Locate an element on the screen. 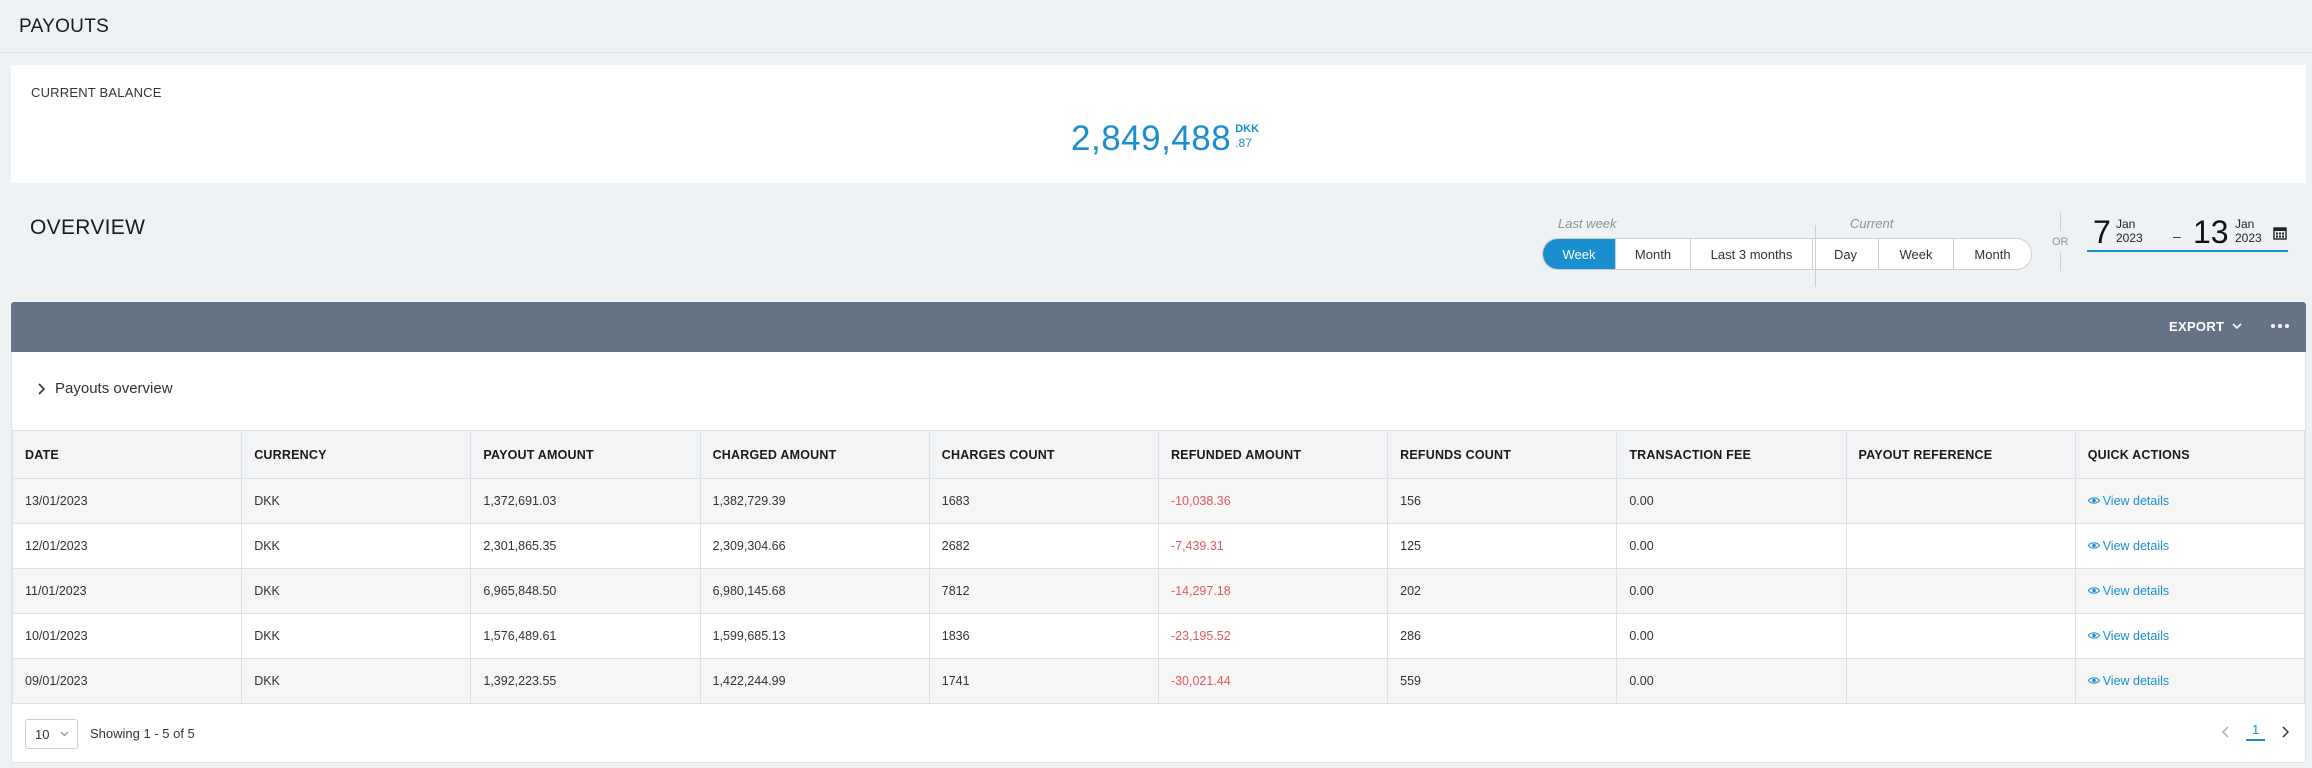 The image size is (2312, 768). refunds-count-cell: 559 is located at coordinates (1502, 681).